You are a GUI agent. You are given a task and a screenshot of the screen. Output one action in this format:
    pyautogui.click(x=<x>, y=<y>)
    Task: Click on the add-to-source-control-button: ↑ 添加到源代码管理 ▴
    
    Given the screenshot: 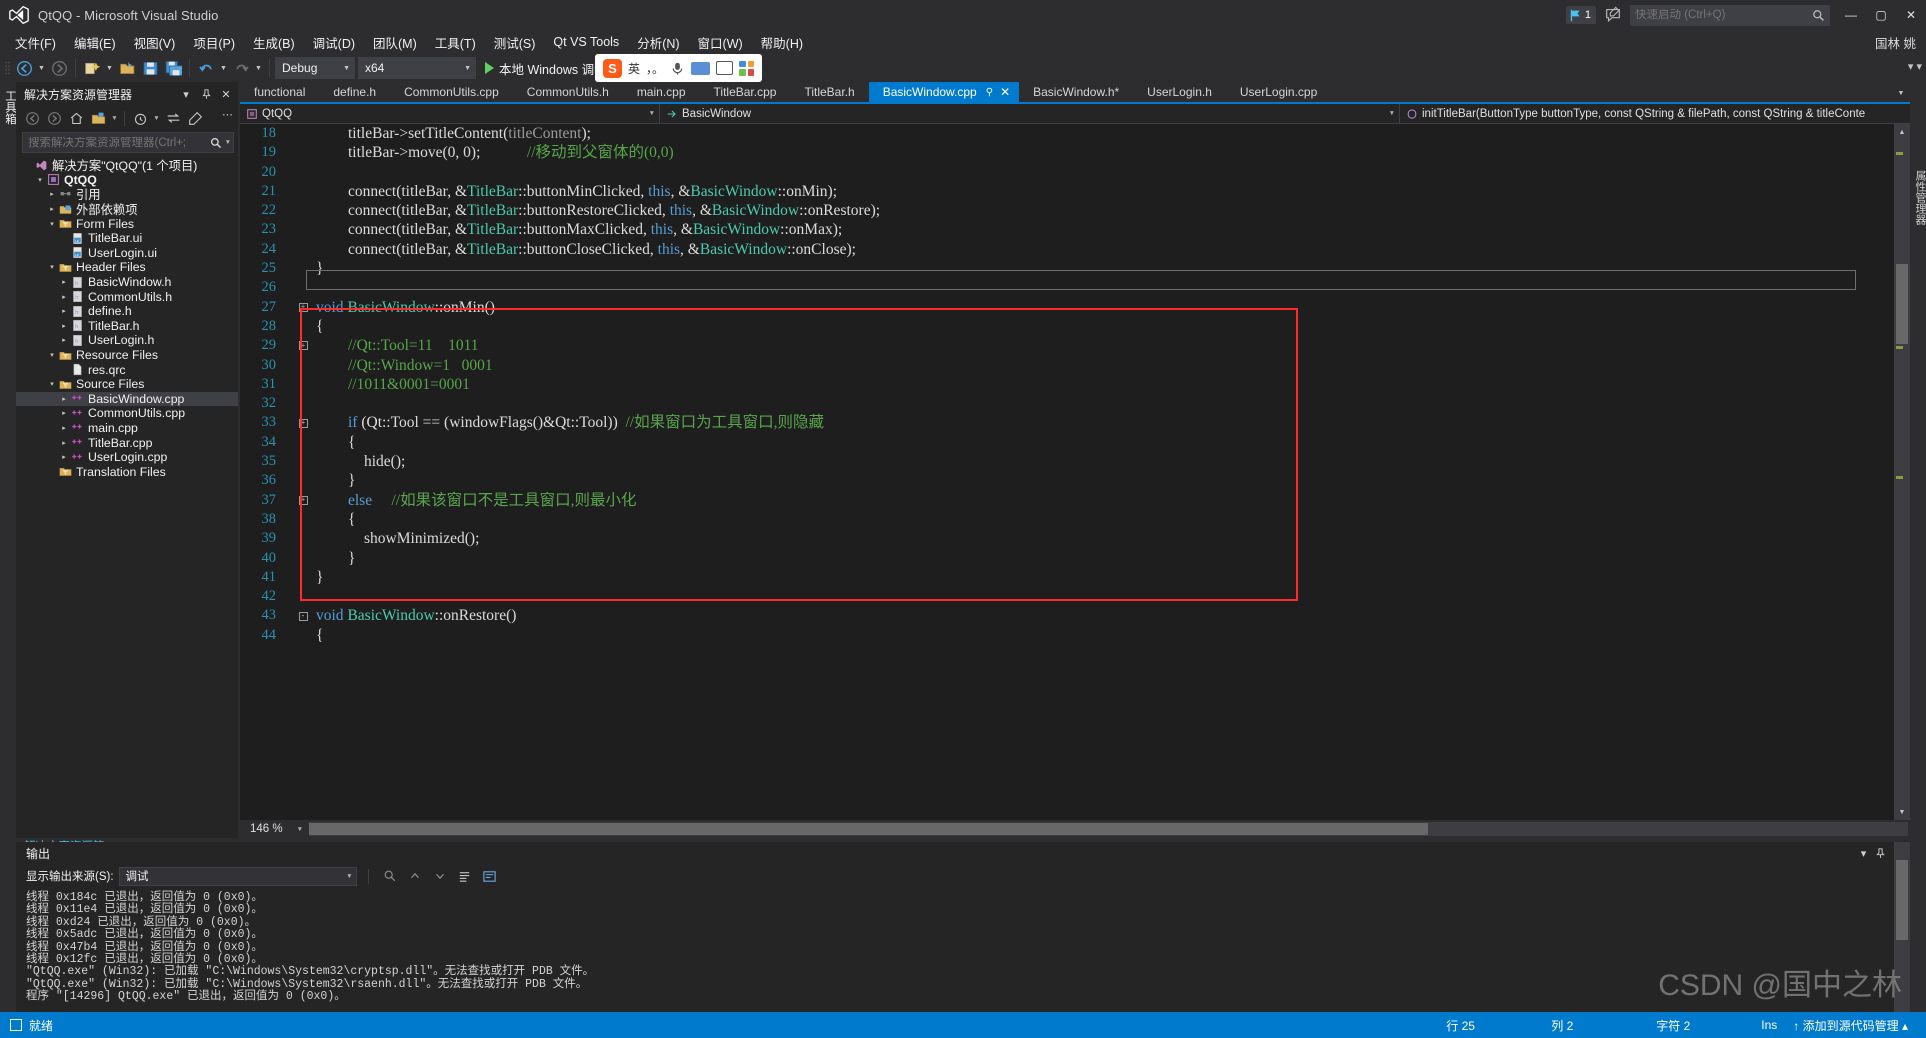 What is the action you would take?
    pyautogui.click(x=1859, y=1025)
    